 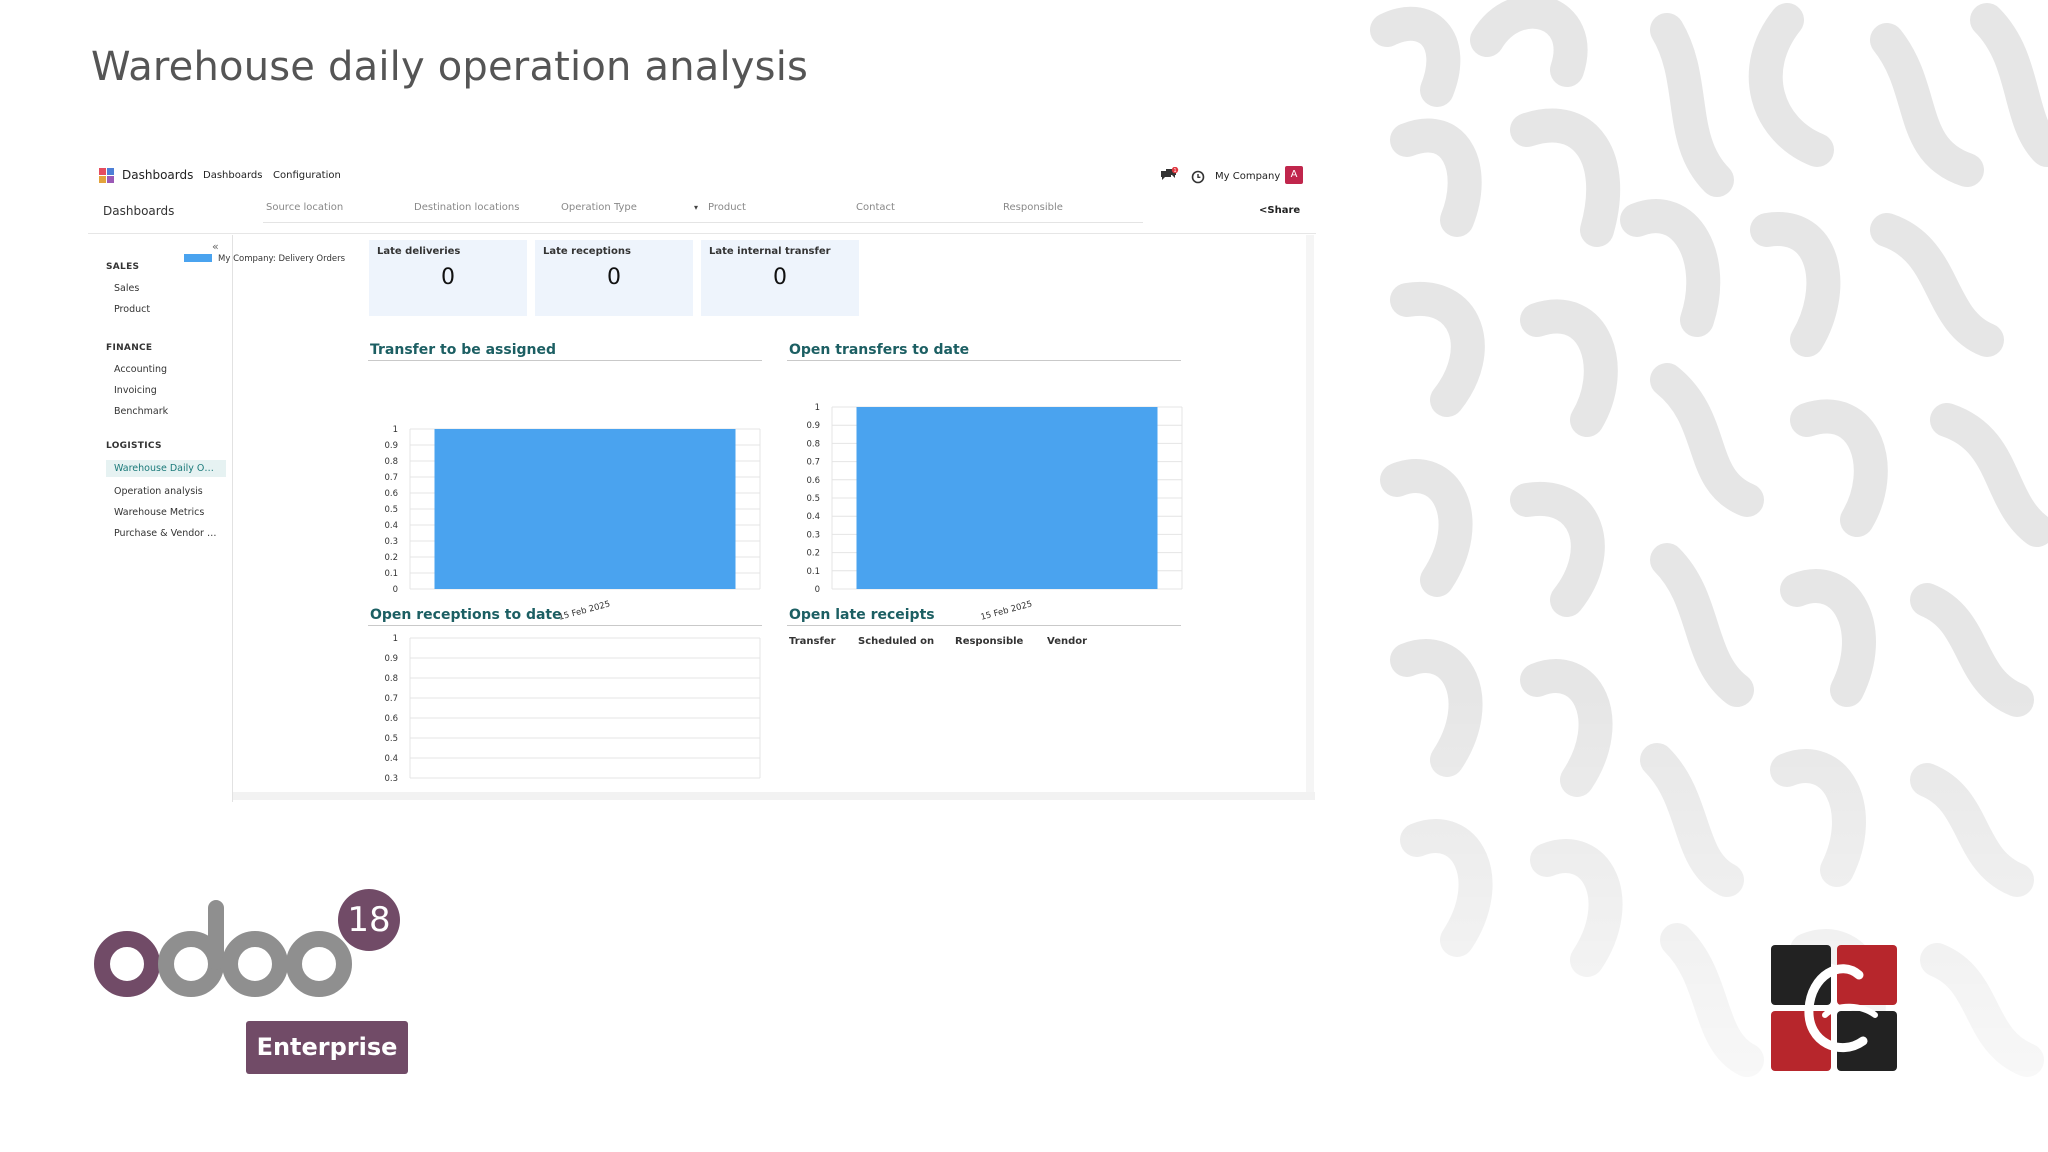 I want to click on column-header-scheduled-on: Scheduled on, so click(x=896, y=641).